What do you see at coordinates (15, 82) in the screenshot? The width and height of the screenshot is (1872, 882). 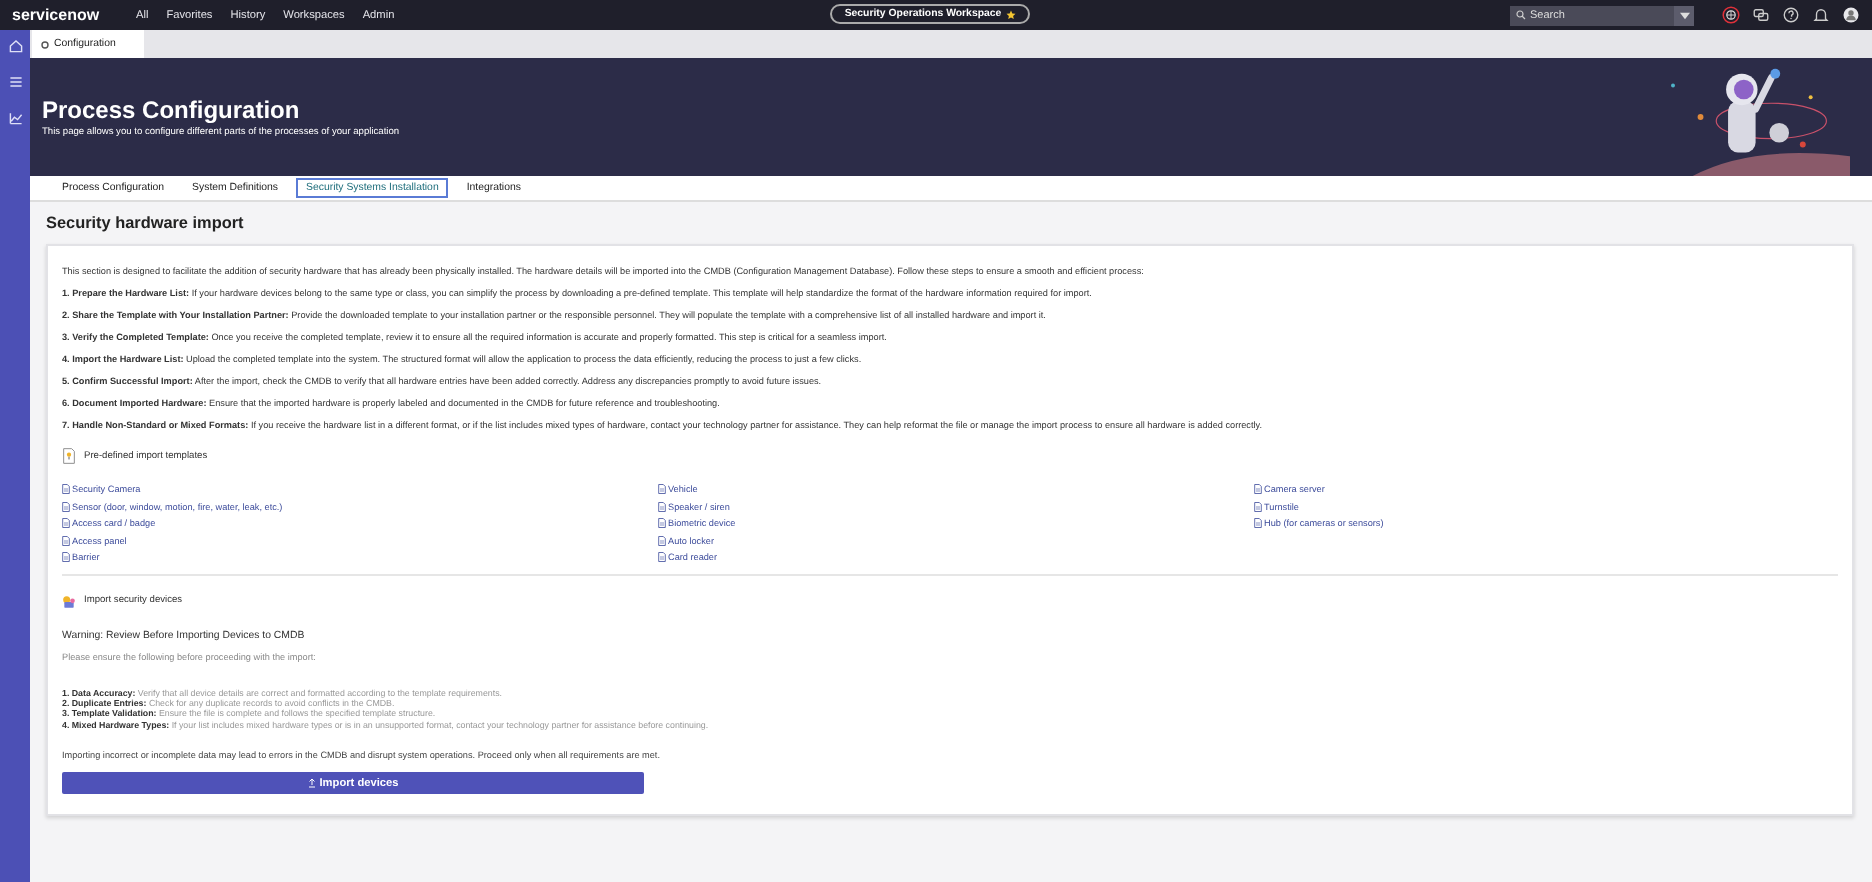 I see `menu-icon` at bounding box center [15, 82].